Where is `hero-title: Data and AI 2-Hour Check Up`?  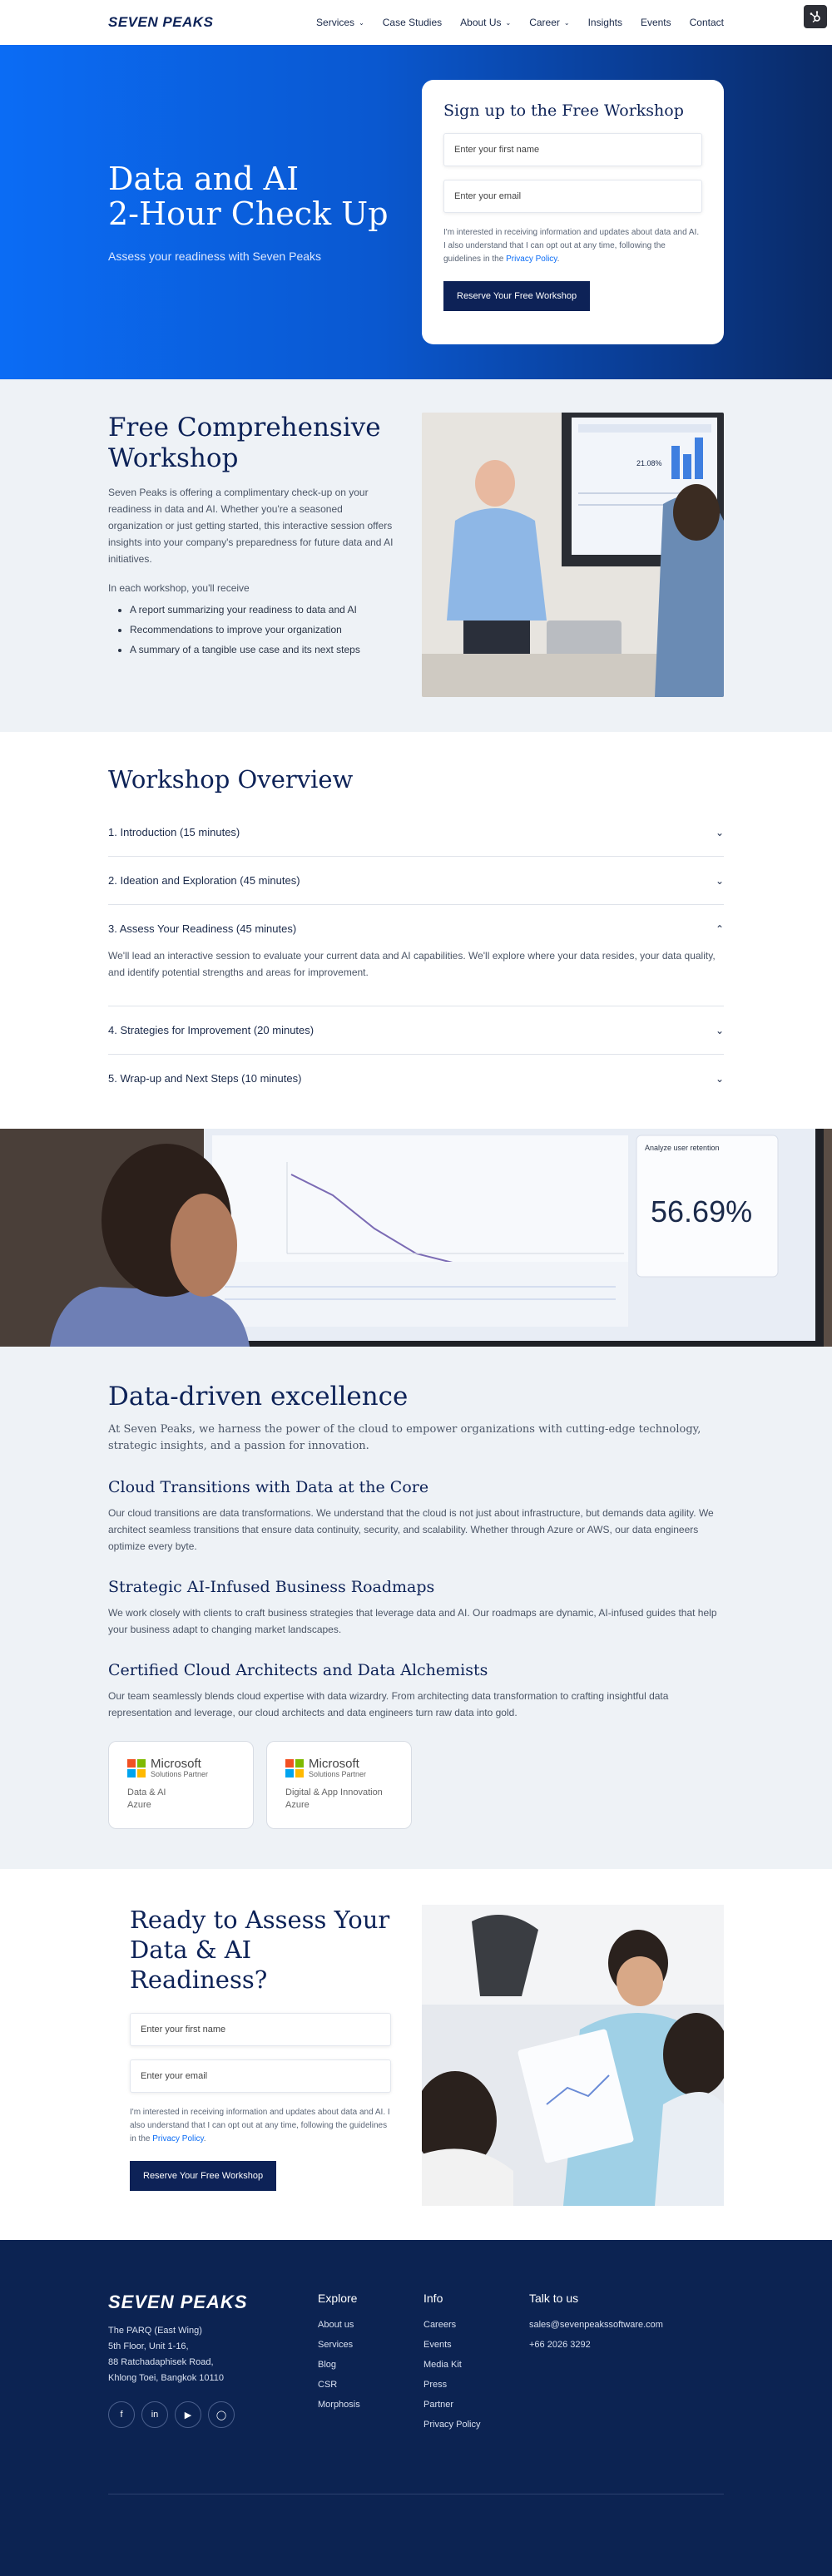 hero-title: Data and AI 2-Hour Check Up is located at coordinates (248, 196).